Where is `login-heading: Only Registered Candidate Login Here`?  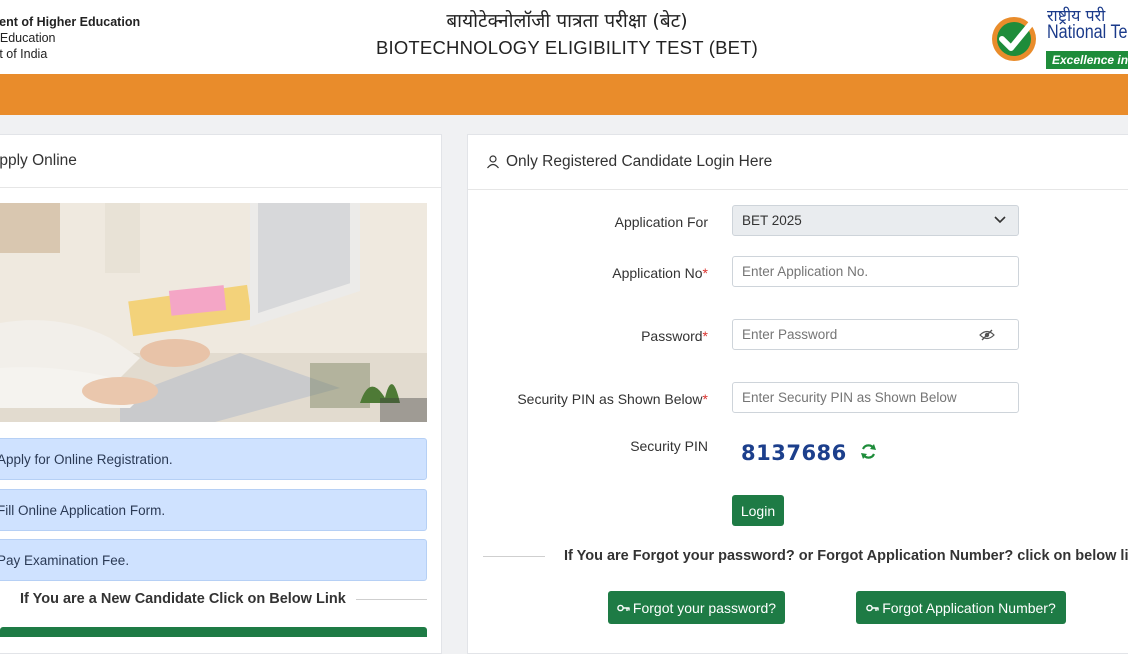
login-heading: Only Registered Candidate Login Here is located at coordinates (798, 162).